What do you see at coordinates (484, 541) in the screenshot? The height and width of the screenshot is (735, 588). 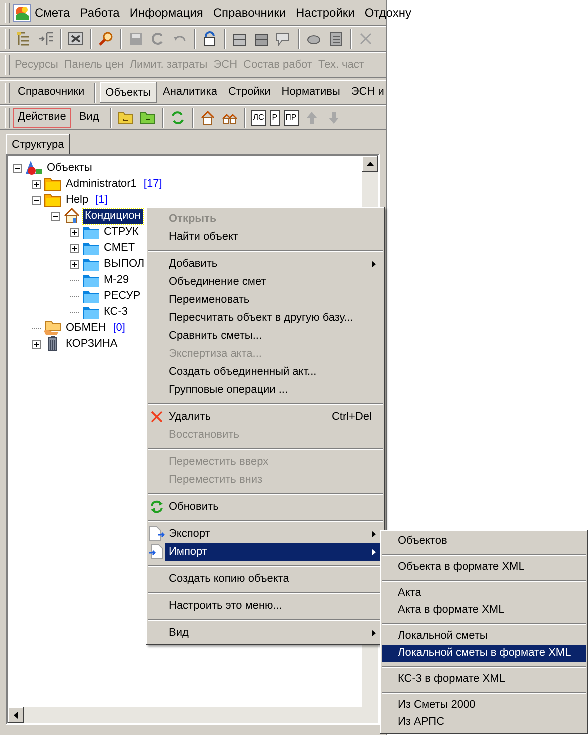 I see `menu-item: Объектов` at bounding box center [484, 541].